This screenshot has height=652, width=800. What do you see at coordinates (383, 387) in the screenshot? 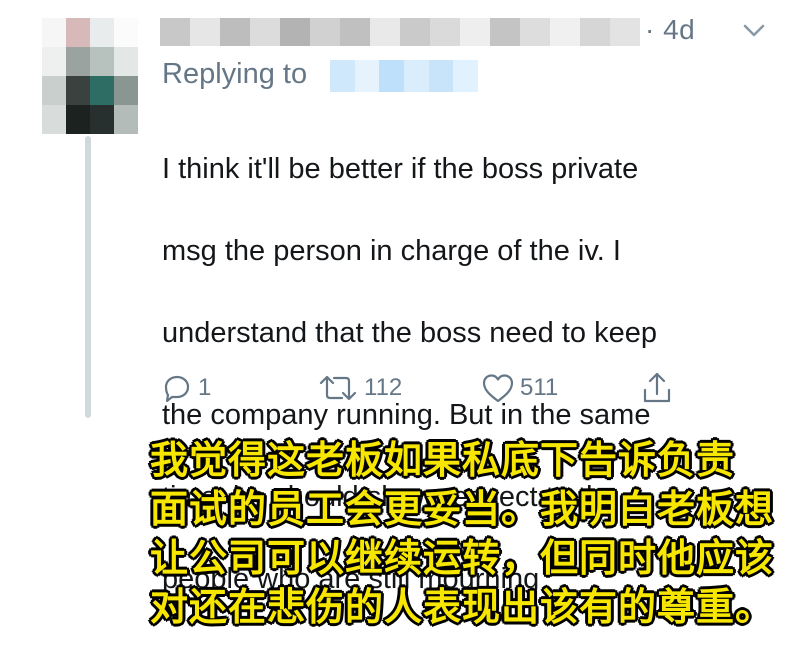
I see `retweet-count: 112` at bounding box center [383, 387].